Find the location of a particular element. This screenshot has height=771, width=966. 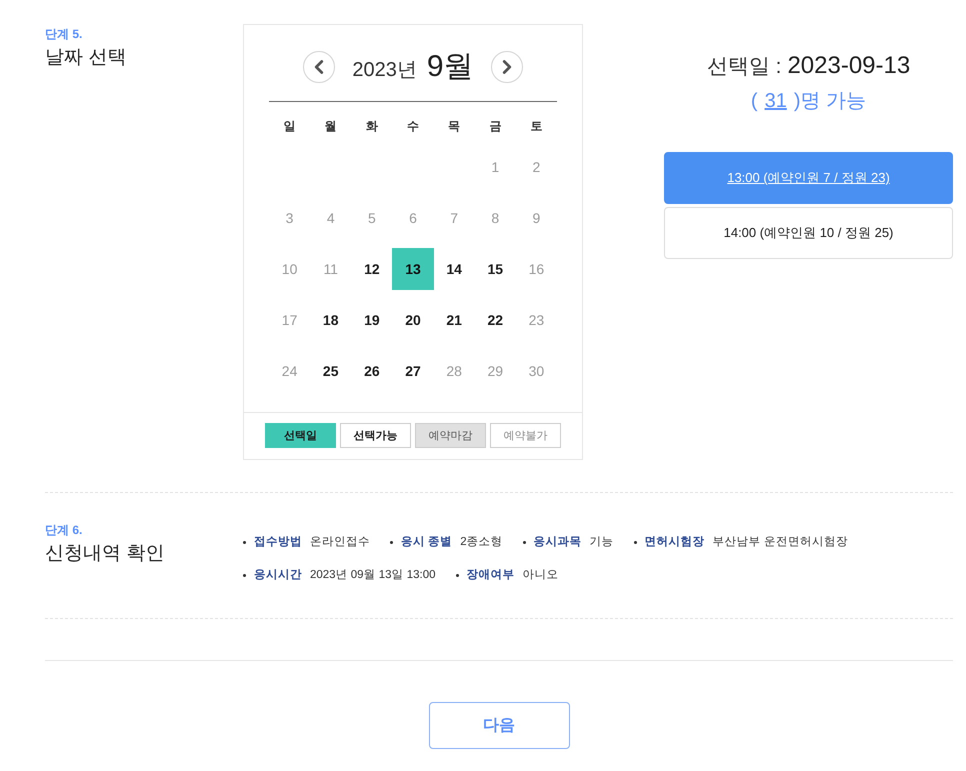

time-slot-button: 14:00 (예약인원 10 / 정원 25) is located at coordinates (808, 233).